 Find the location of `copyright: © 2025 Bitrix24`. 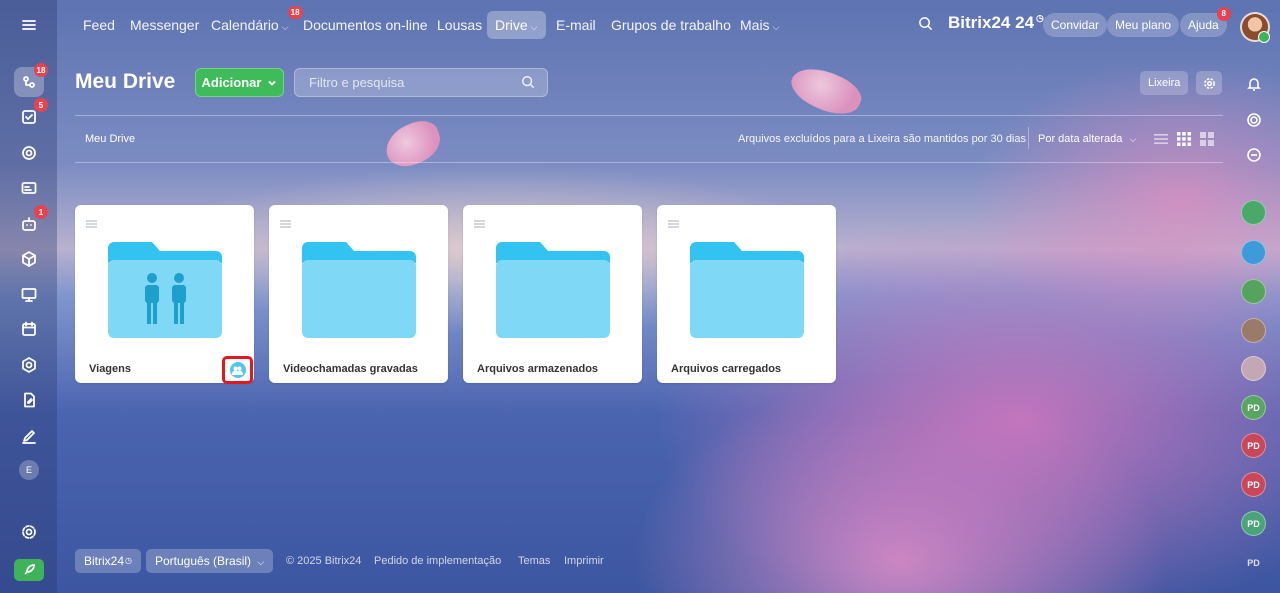

copyright: © 2025 Bitrix24 is located at coordinates (324, 561).